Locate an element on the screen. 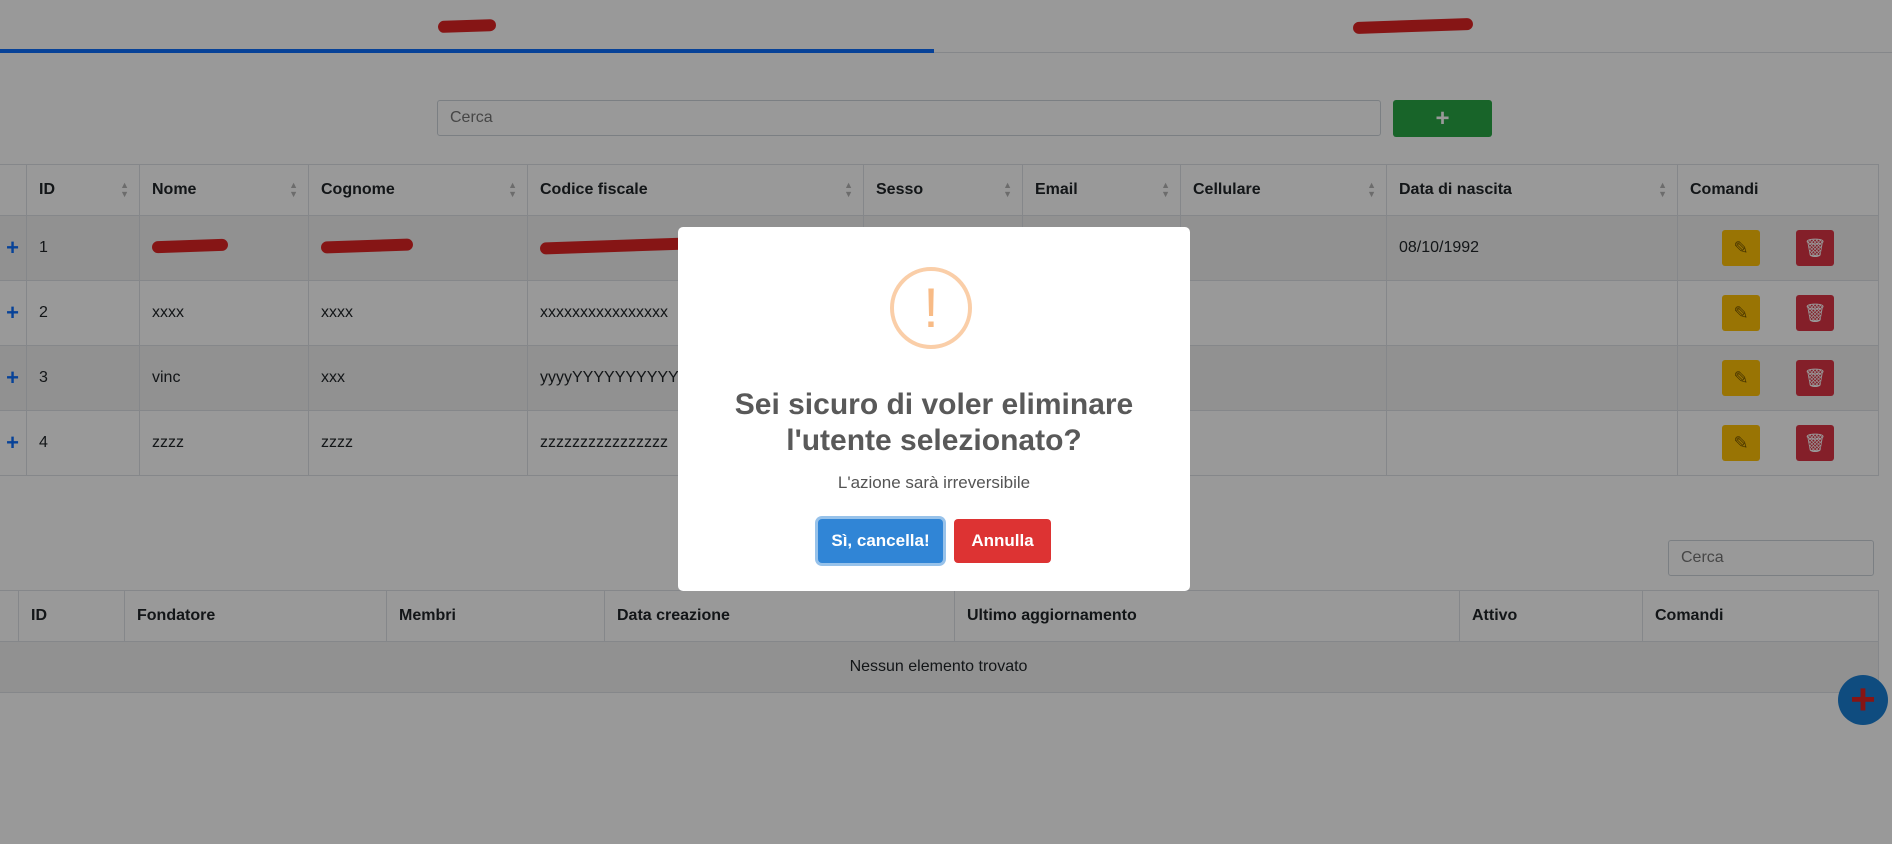 The height and width of the screenshot is (844, 1892). dialog-title-line: l'utente selezionato? is located at coordinates (934, 440).